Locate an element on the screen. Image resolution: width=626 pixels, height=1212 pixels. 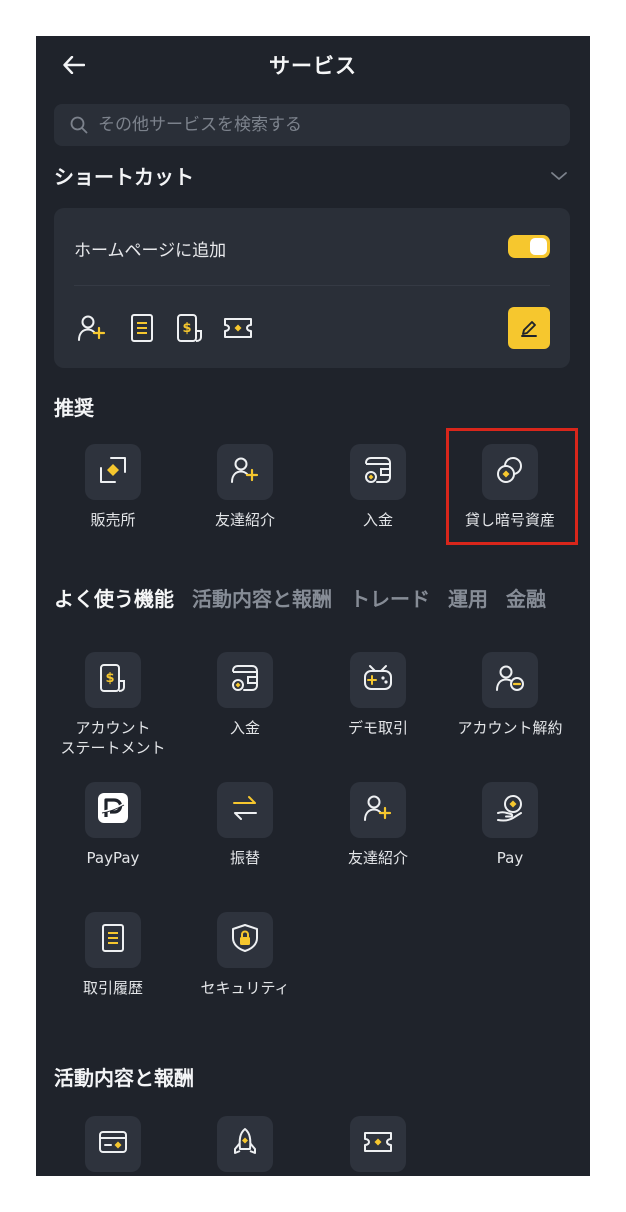
shortcuts-card: ホームページに追加 $ is located at coordinates (312, 288).